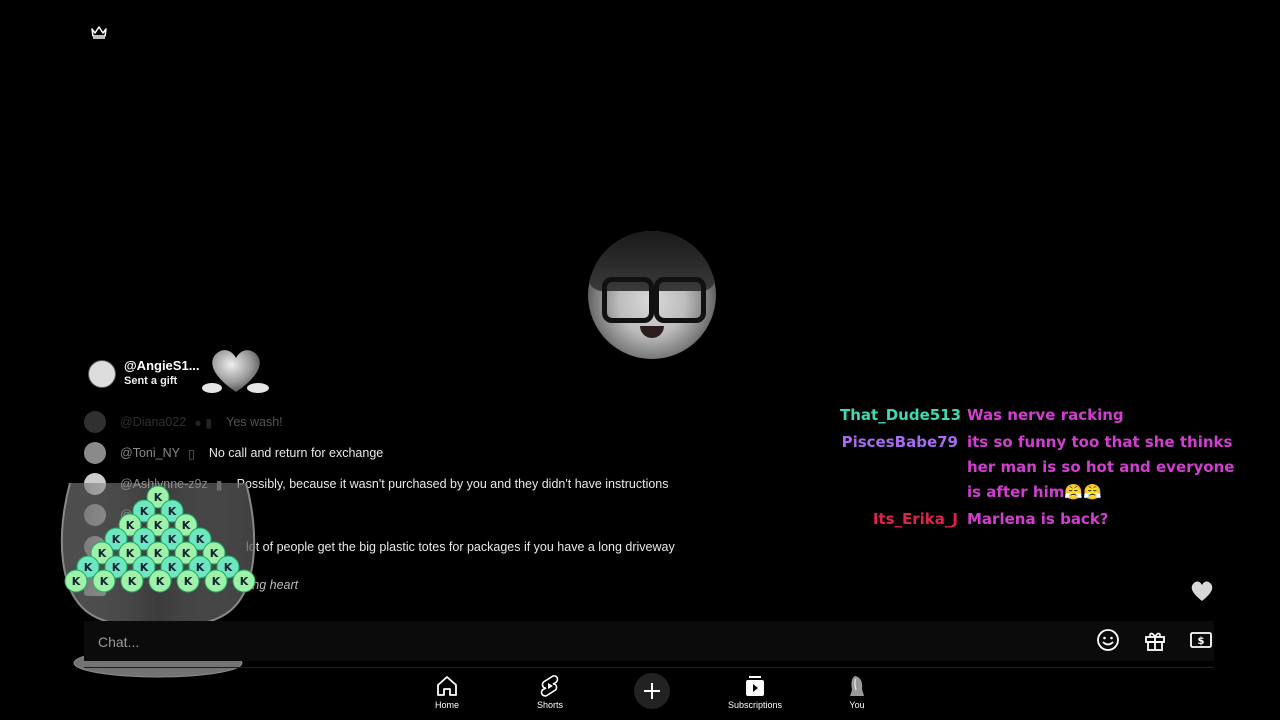 The image size is (1280, 720). I want to click on nav-shorts-label: Shorts, so click(549, 705).